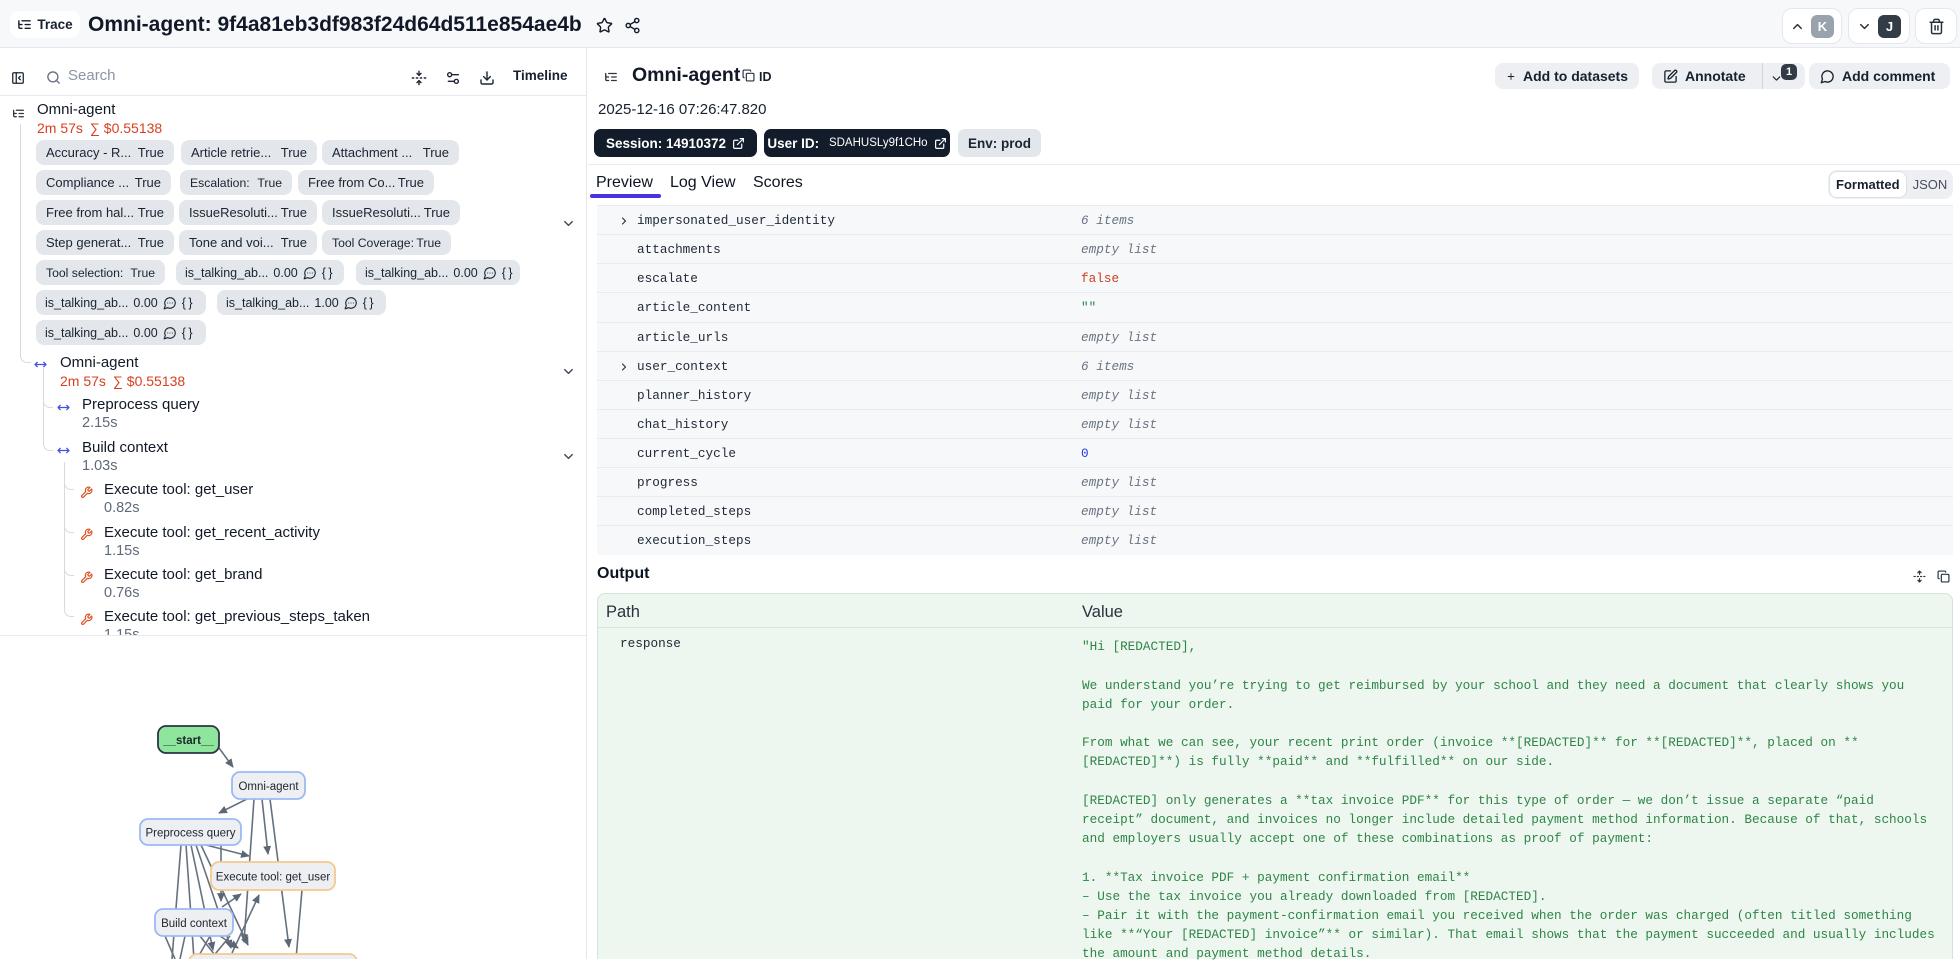 Image resolution: width=1960 pixels, height=964 pixels. Describe the element at coordinates (273, 878) in the screenshot. I see `svg-text: Execute tool: get_user` at that location.